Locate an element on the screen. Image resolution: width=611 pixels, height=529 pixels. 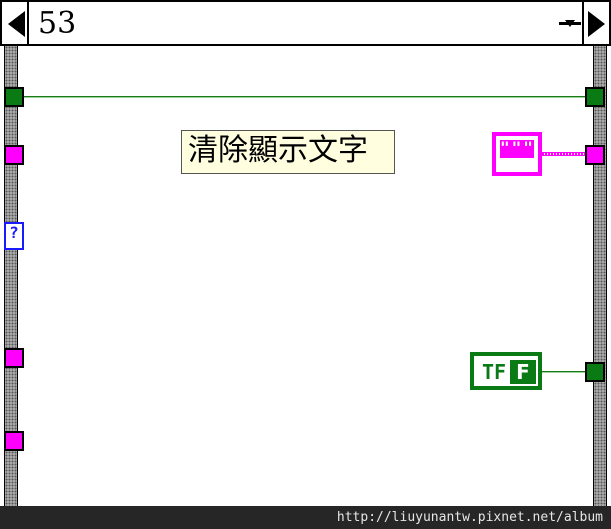
increment-arrow-icon is located at coordinates (596, 24).